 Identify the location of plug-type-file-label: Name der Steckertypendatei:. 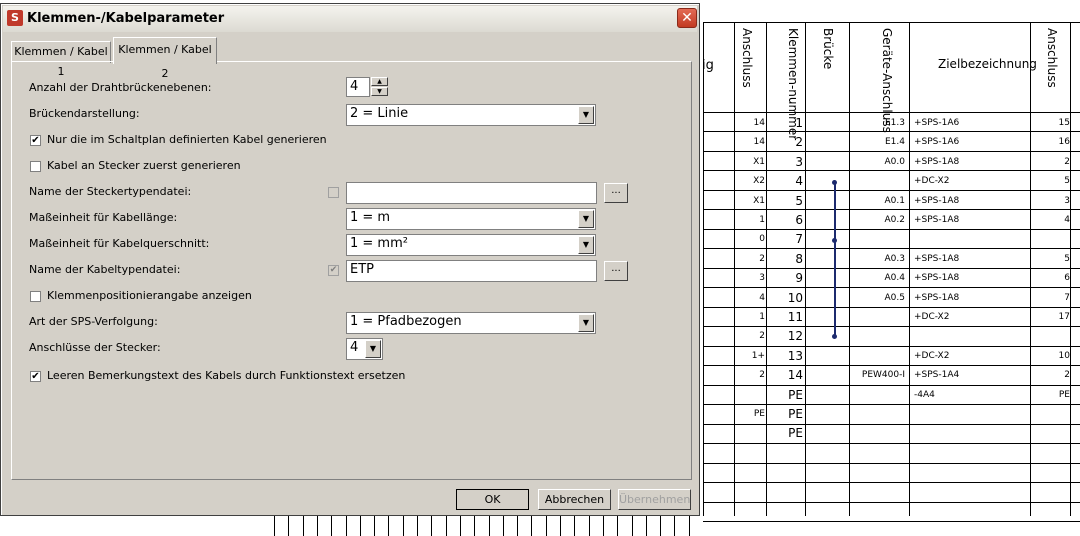
(110, 191).